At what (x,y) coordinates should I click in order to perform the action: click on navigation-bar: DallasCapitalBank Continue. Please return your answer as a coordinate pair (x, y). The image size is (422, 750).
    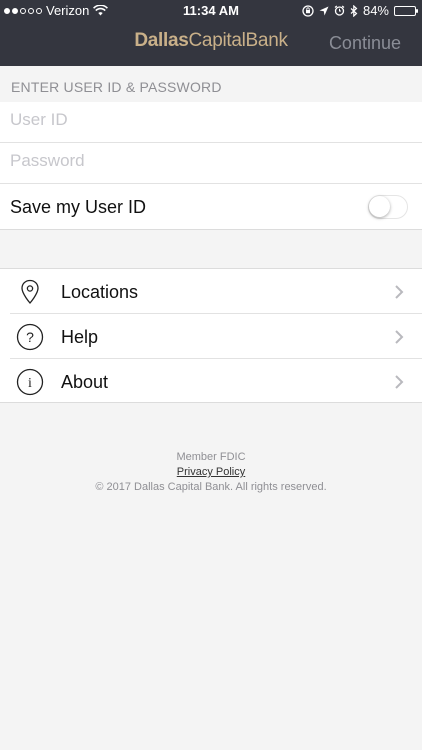
    Looking at the image, I should click on (211, 44).